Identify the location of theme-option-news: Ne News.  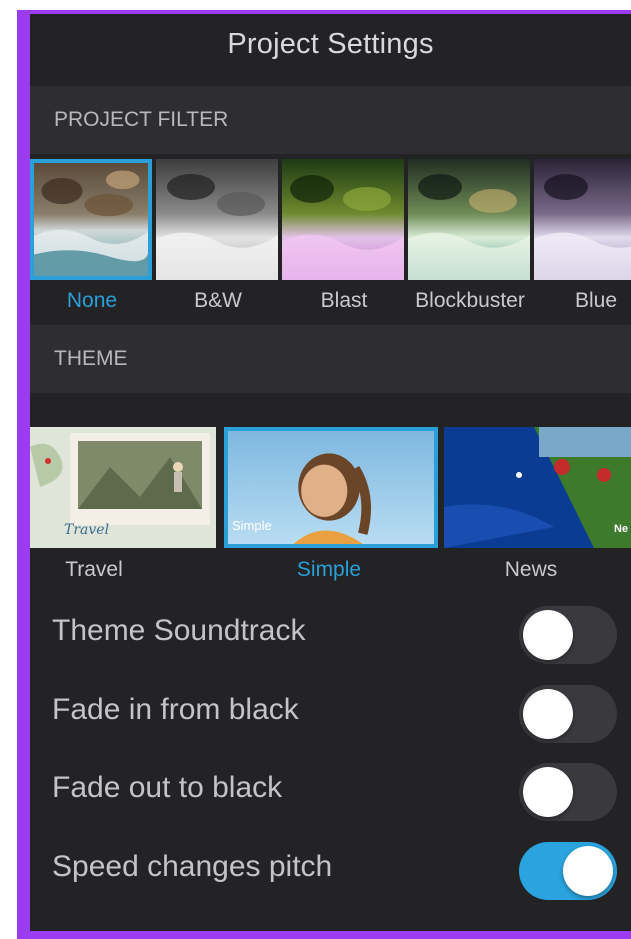
(537, 509).